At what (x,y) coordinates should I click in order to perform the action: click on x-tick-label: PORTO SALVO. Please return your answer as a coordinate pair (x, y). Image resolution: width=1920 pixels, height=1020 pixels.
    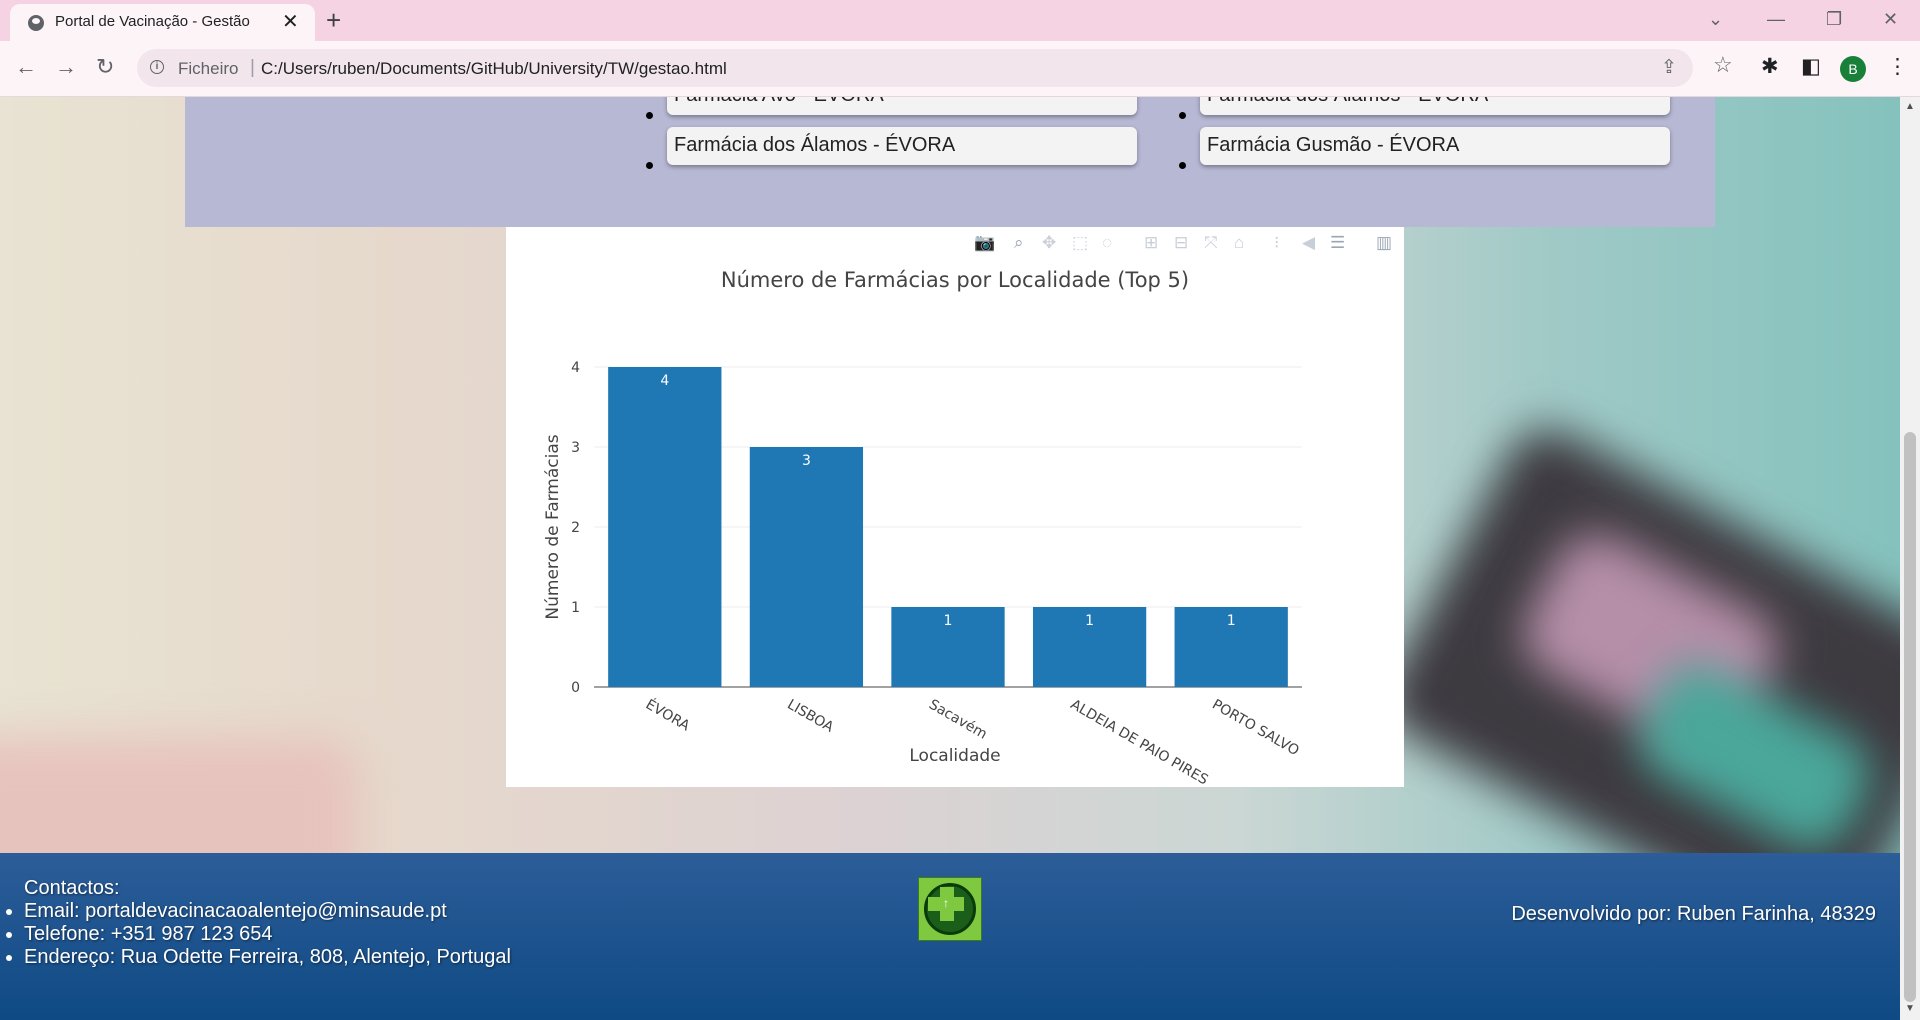
    Looking at the image, I should click on (1255, 728).